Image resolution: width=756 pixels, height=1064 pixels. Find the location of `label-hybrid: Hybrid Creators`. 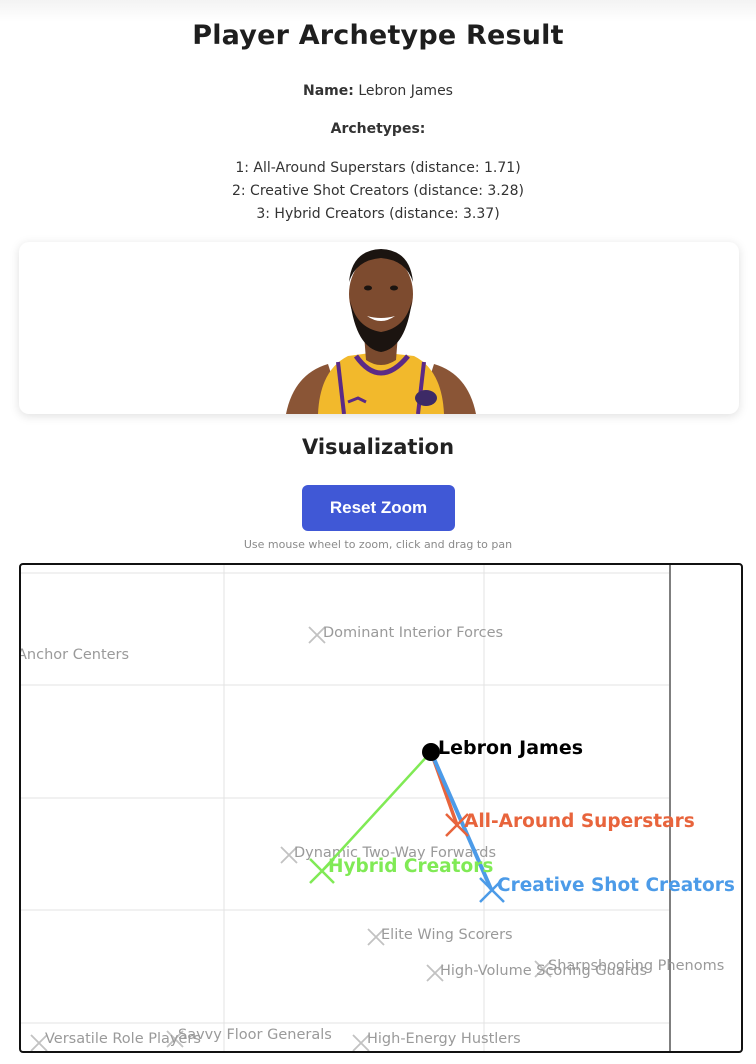

label-hybrid: Hybrid Creators is located at coordinates (410, 866).